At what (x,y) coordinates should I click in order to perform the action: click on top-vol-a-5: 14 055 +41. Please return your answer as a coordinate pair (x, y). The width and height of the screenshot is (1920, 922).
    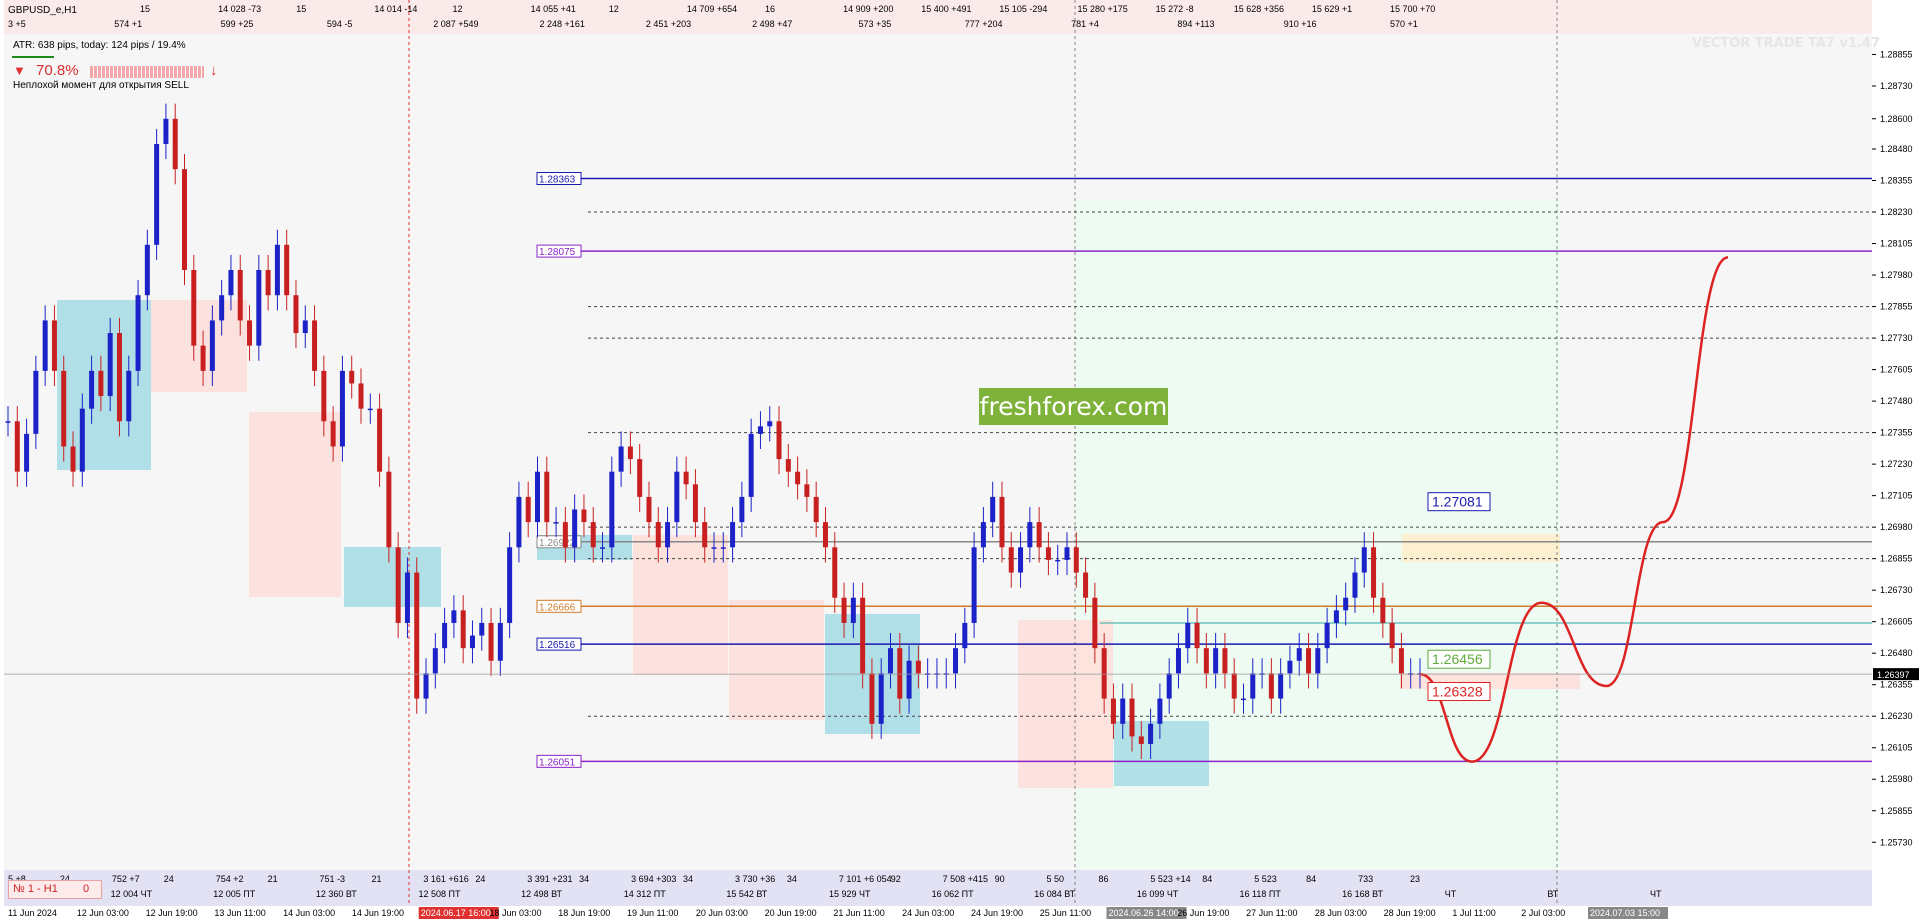
    Looking at the image, I should click on (553, 9).